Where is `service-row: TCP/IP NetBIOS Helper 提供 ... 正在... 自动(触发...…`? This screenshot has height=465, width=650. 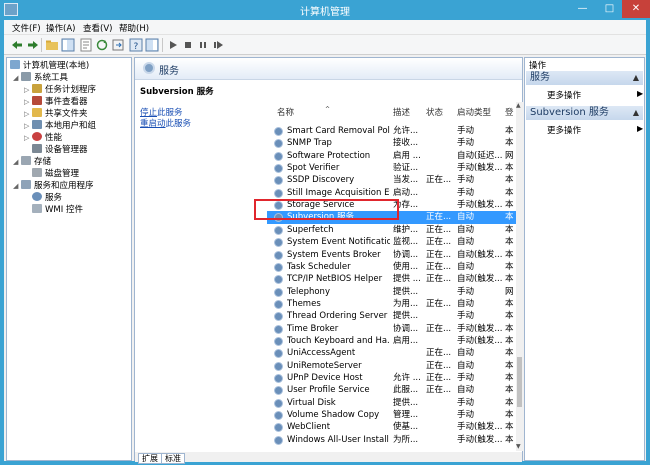
service-row: TCP/IP NetBIOS Helper 提供 ... 正在... 自动(触发...… is located at coordinates (393, 279).